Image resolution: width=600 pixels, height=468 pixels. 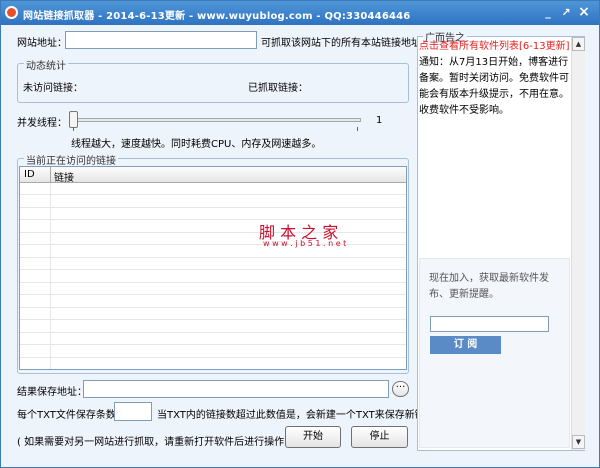 I want to click on fetched-label: 已抓取链接：, so click(x=278, y=88).